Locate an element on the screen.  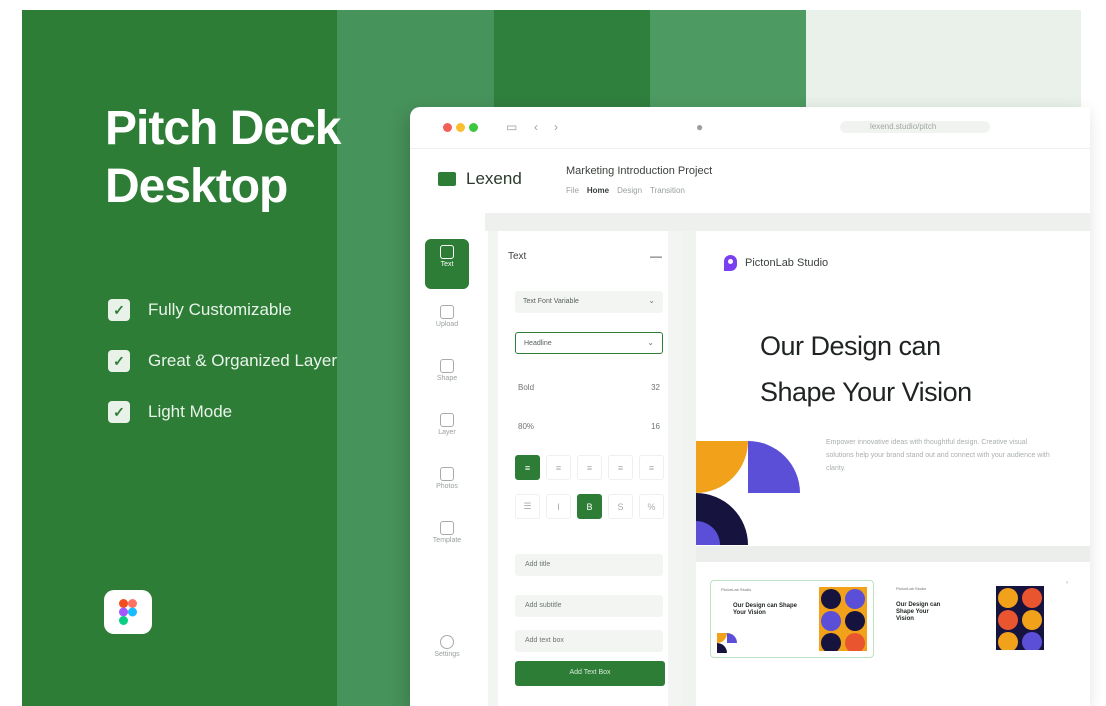
brand-name: Lexend is located at coordinates (494, 178).